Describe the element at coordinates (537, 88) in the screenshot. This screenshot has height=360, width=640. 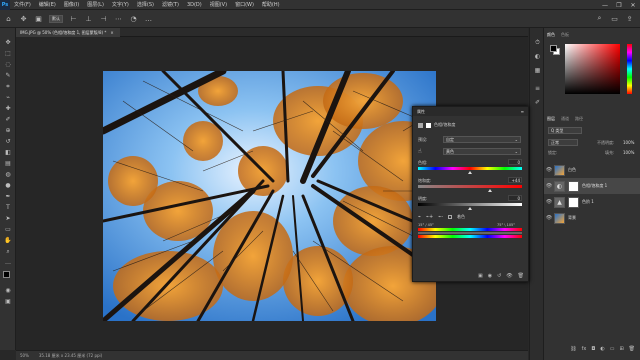
I see `properties-panel-icon: ≡` at that location.